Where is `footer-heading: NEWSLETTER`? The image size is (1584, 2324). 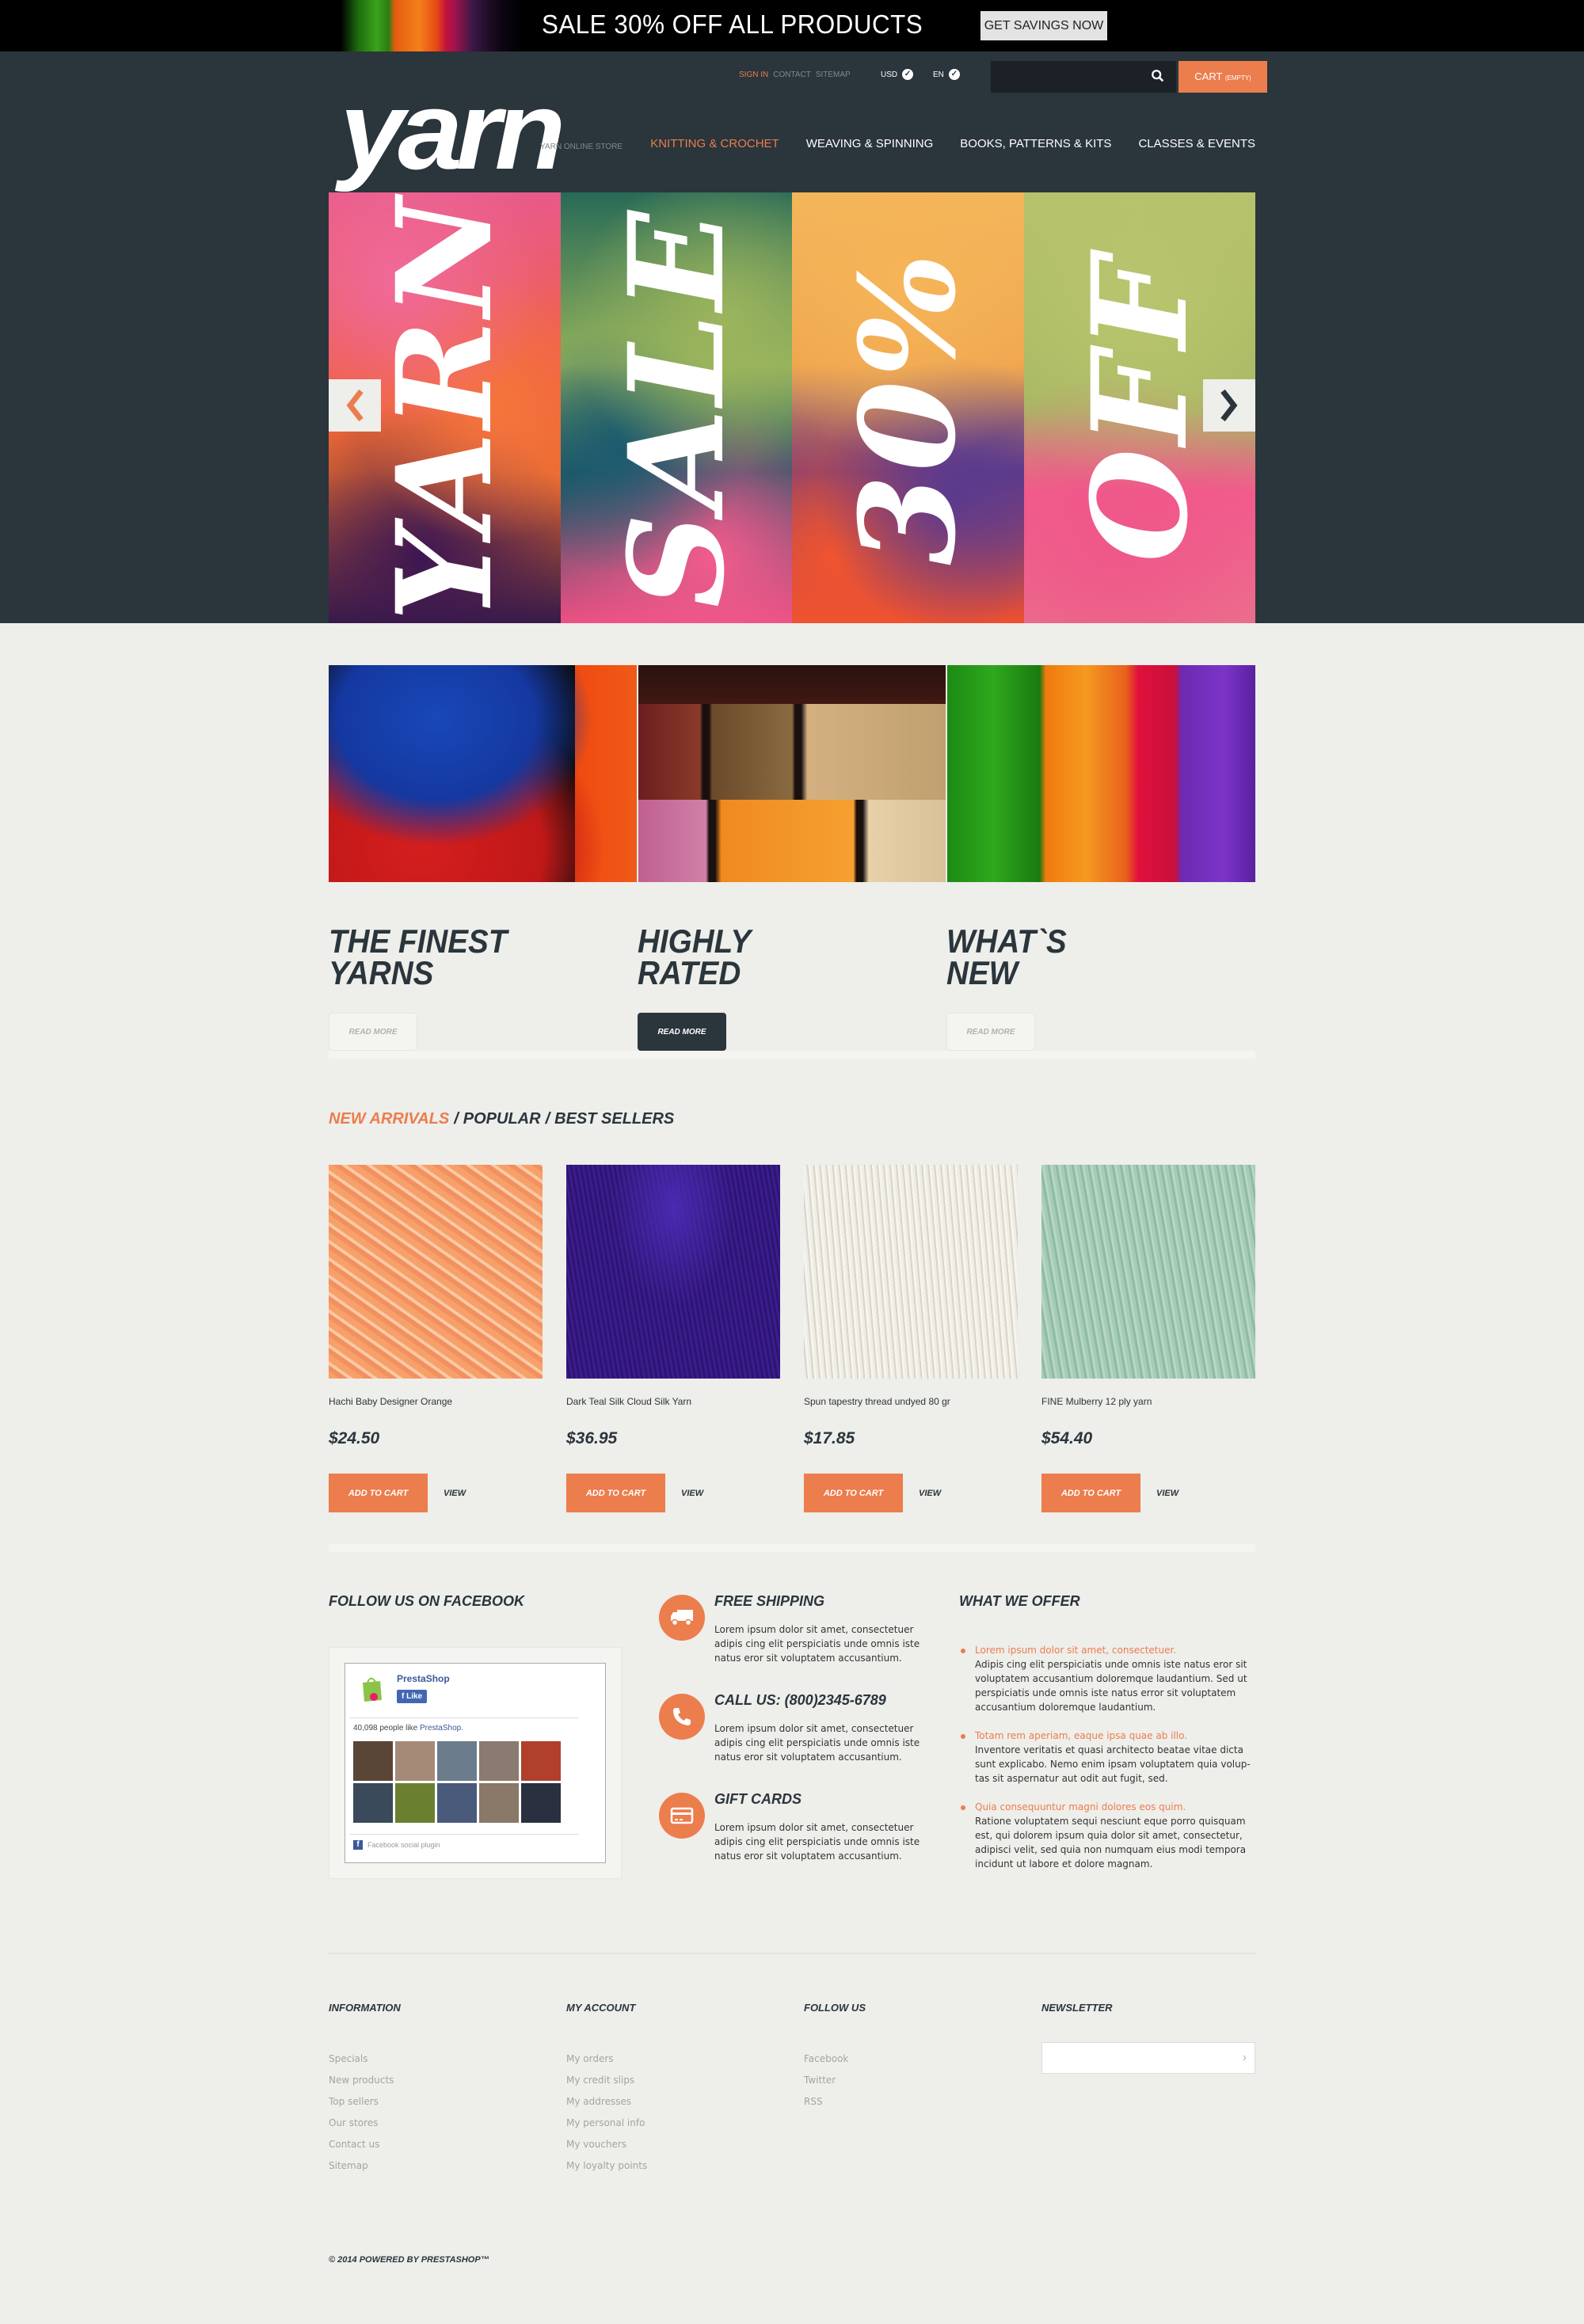
footer-heading: NEWSLETTER is located at coordinates (1077, 2008).